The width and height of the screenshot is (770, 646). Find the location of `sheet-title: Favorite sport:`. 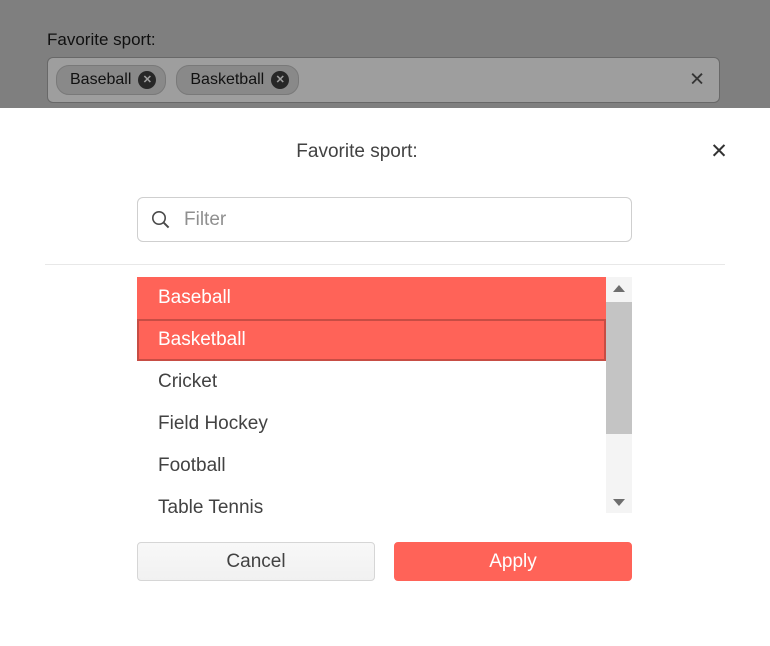

sheet-title: Favorite sport: is located at coordinates (357, 151).